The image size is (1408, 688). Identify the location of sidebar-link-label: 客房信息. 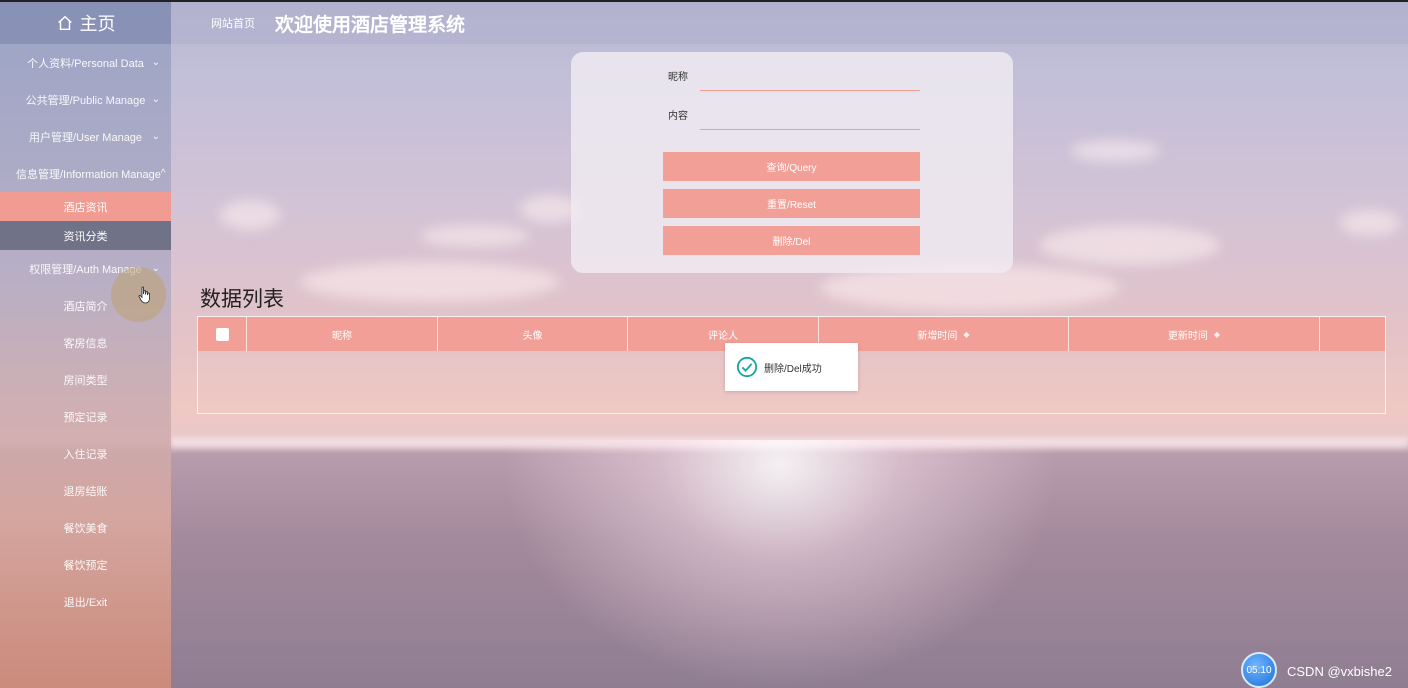
(85, 343).